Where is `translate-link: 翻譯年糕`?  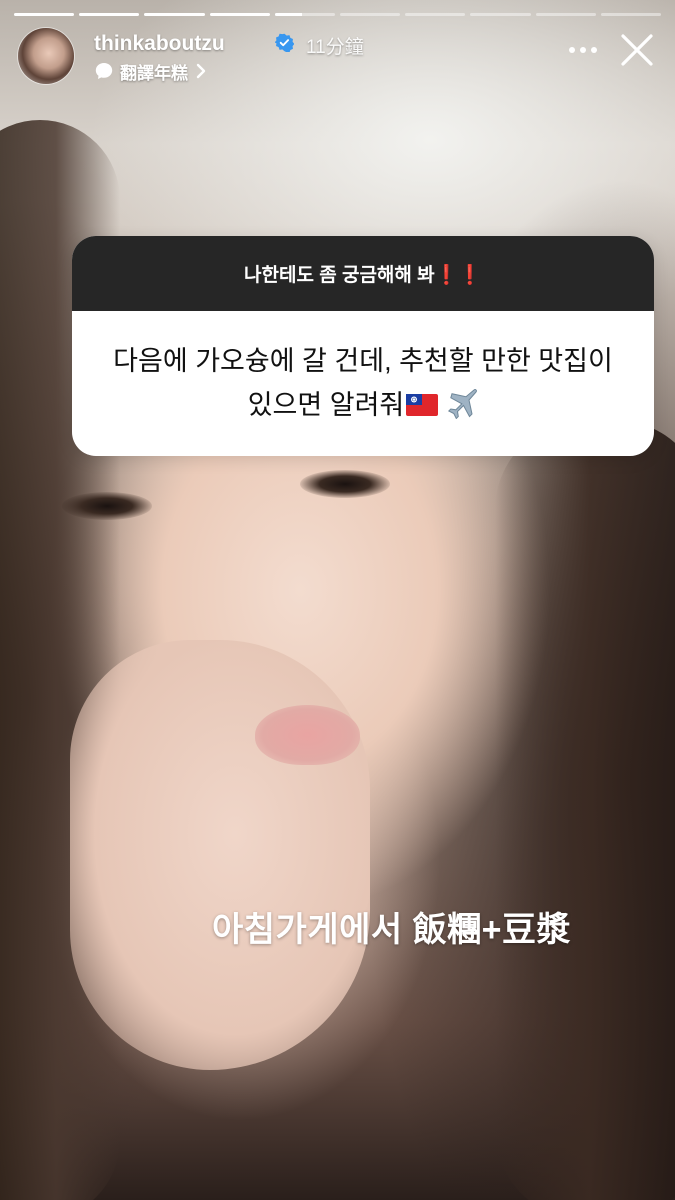
translate-link: 翻譯年糕 is located at coordinates (151, 71).